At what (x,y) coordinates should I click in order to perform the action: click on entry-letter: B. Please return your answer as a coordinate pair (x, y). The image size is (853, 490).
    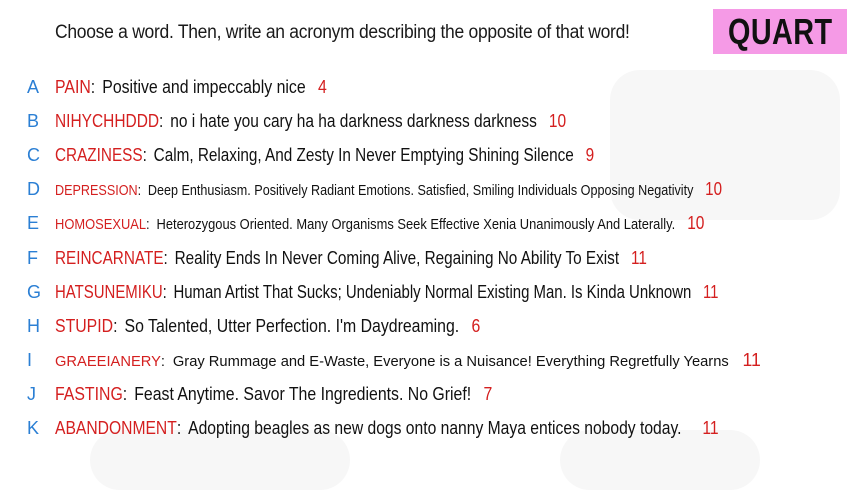
    Looking at the image, I should click on (33, 120).